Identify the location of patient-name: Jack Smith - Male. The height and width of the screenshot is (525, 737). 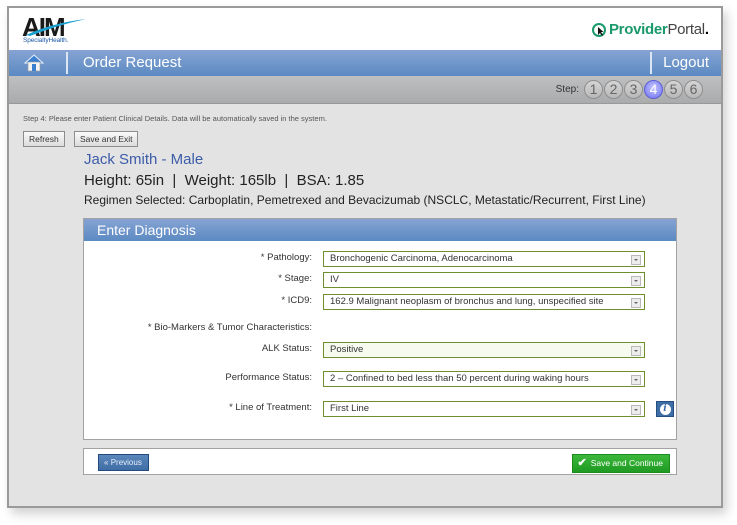
(144, 159).